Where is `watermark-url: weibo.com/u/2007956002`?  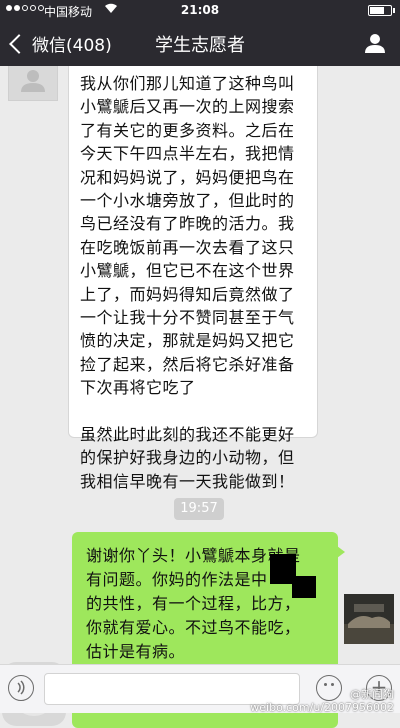
watermark-url: weibo.com/u/2007956002 is located at coordinates (322, 707).